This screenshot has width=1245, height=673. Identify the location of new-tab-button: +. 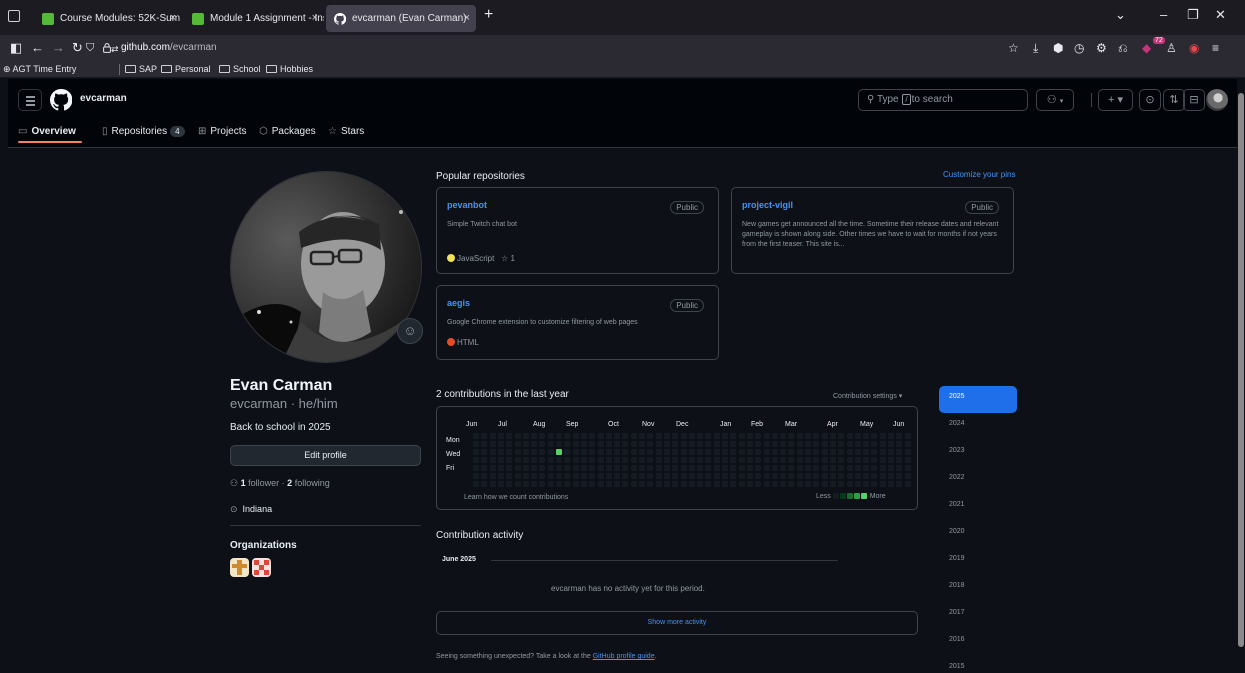
(488, 15).